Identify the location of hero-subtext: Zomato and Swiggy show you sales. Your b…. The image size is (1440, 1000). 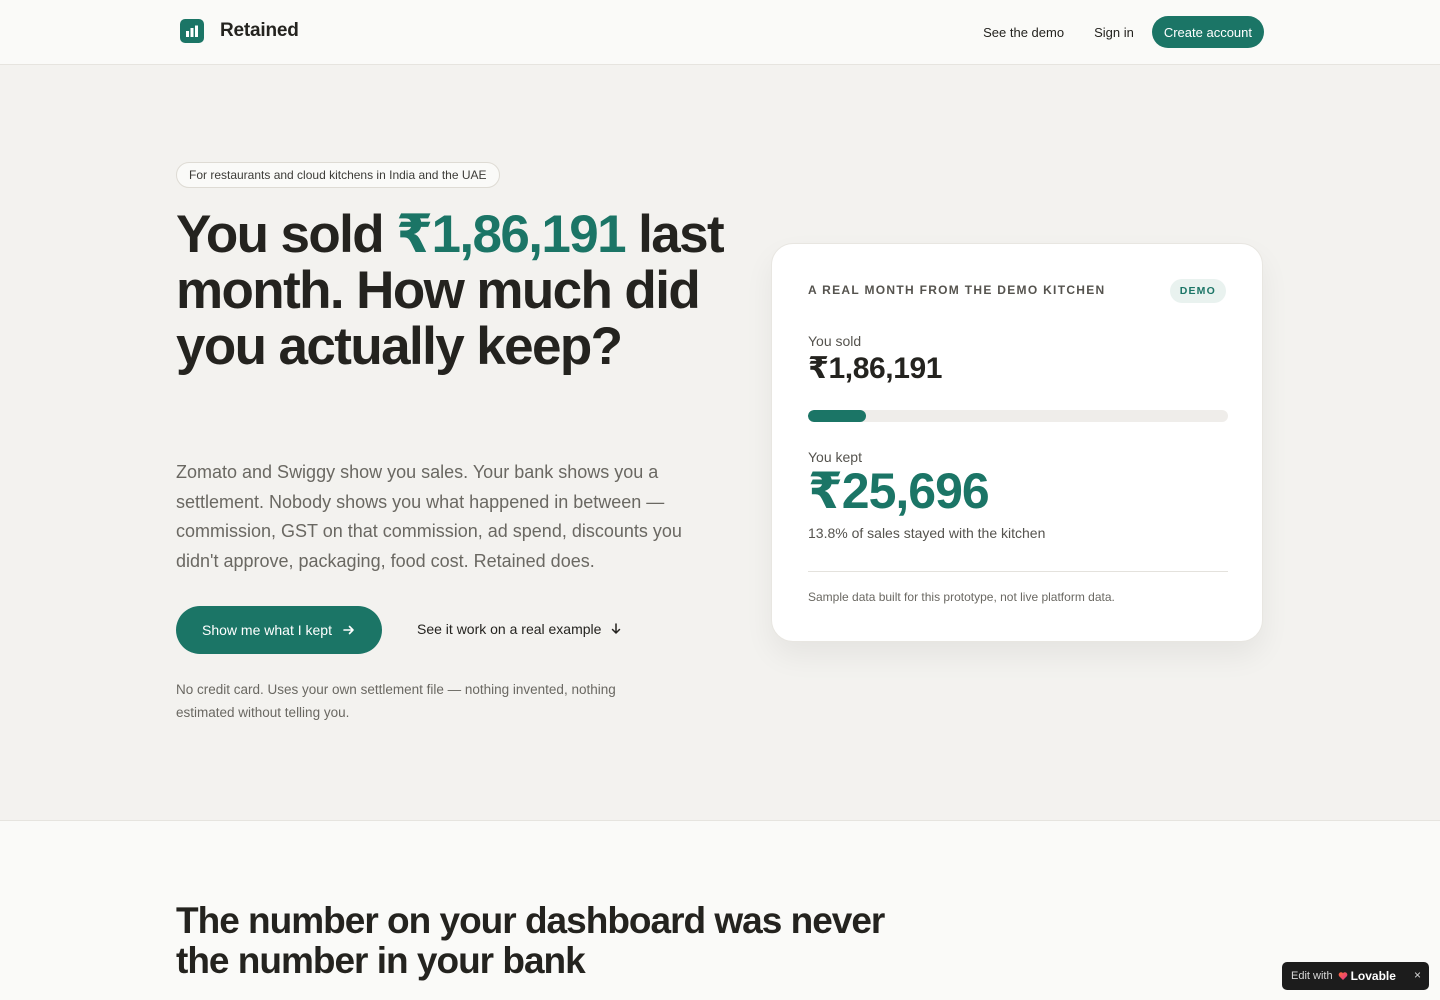
(429, 516).